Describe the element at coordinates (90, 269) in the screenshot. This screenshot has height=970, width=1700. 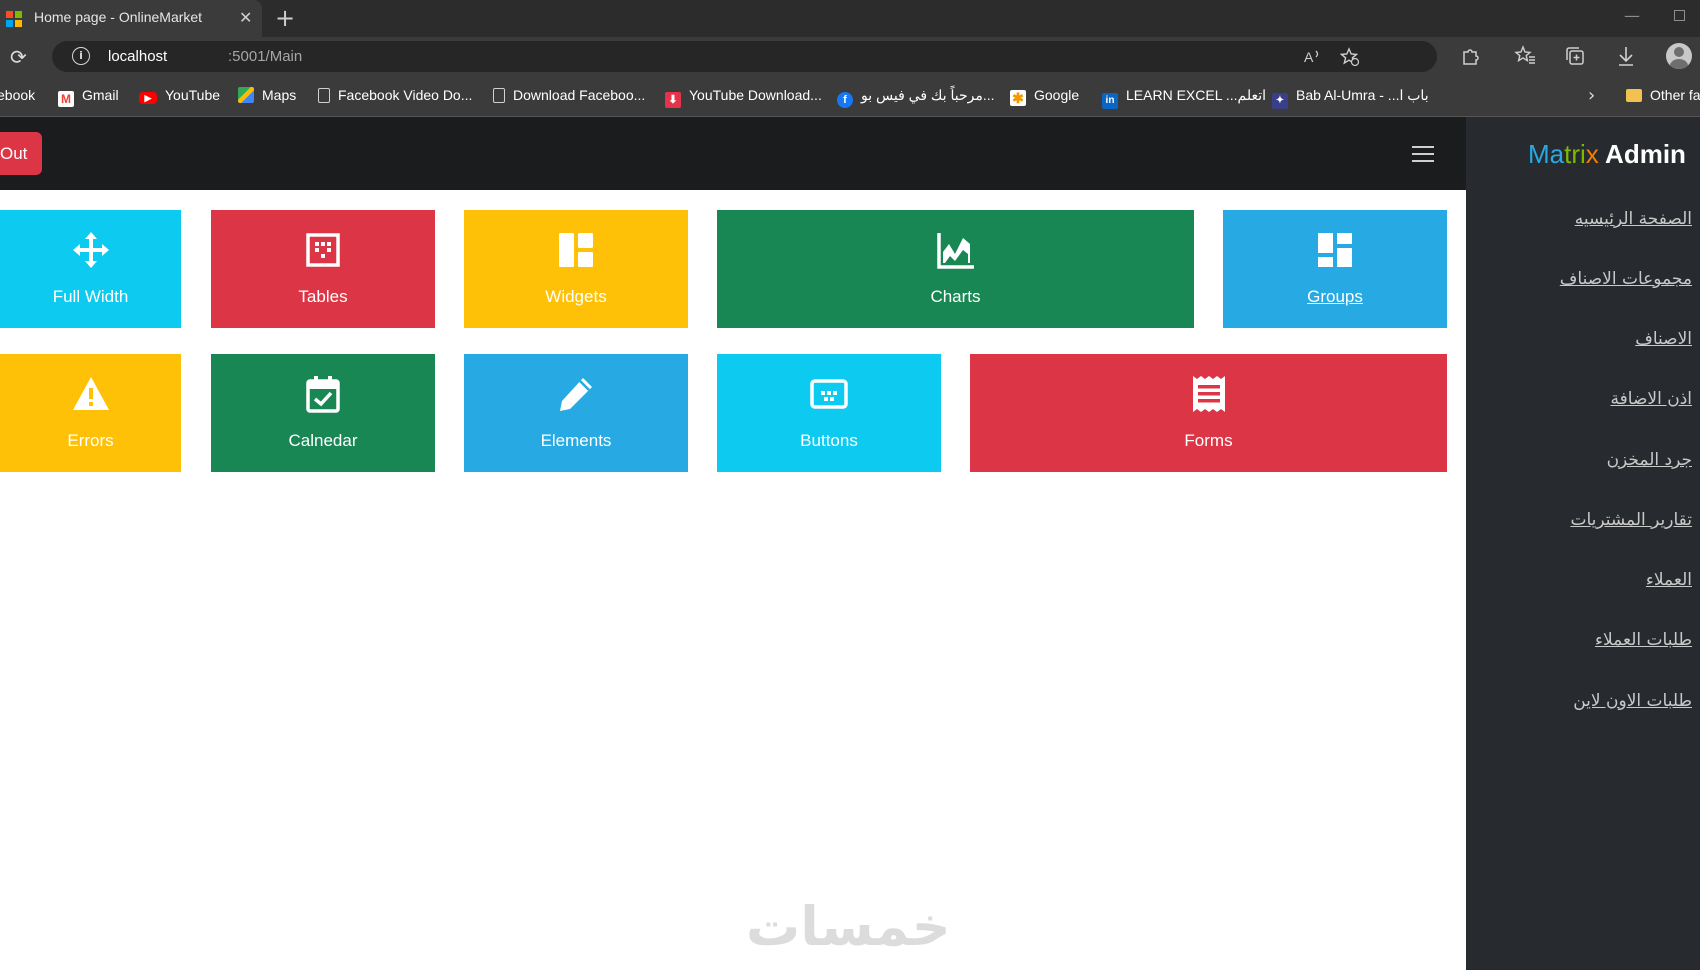
I see `tile-full-width: Full Width` at that location.